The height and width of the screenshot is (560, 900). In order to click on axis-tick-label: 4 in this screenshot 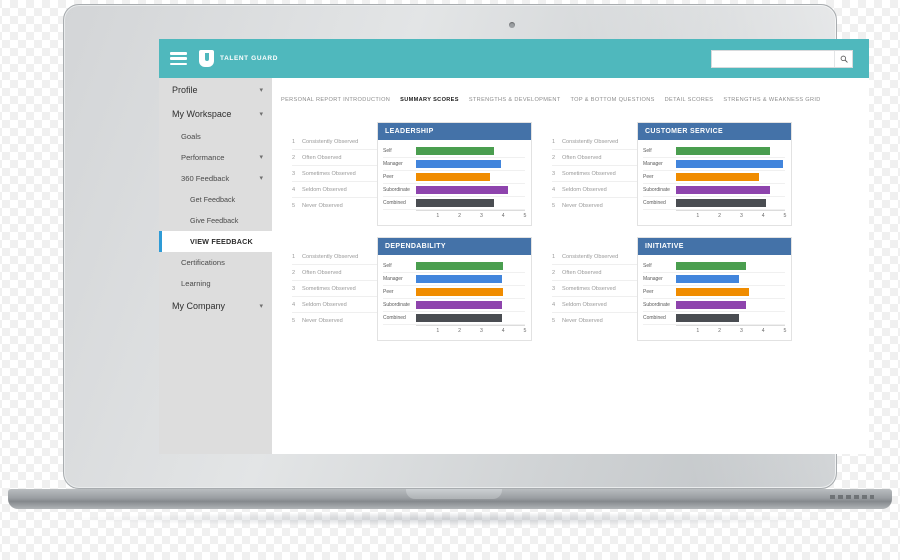, I will do `click(763, 216)`.